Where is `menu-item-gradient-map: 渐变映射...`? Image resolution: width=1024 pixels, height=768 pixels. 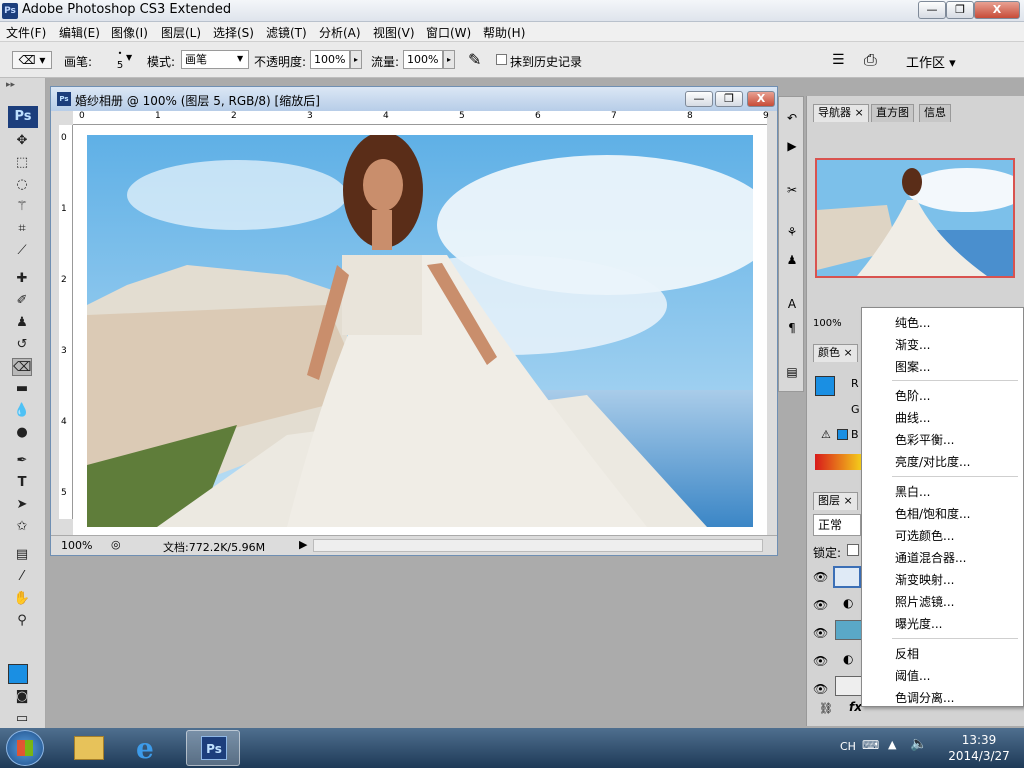 menu-item-gradient-map: 渐变映射... is located at coordinates (924, 579).